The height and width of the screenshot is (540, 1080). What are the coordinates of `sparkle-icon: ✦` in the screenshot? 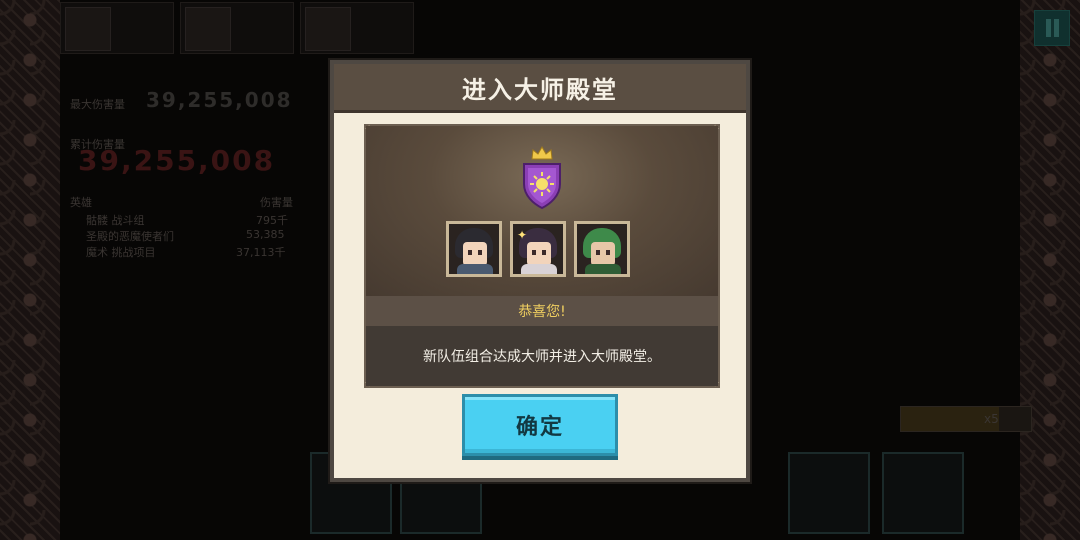 It's located at (522, 235).